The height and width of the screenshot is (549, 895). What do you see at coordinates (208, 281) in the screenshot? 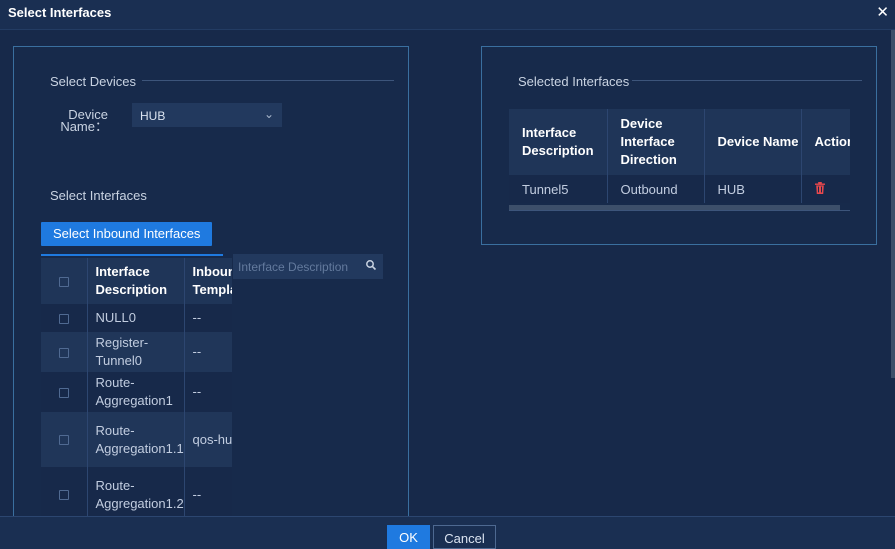
I see `col-inbound-template: Inbound Template` at bounding box center [208, 281].